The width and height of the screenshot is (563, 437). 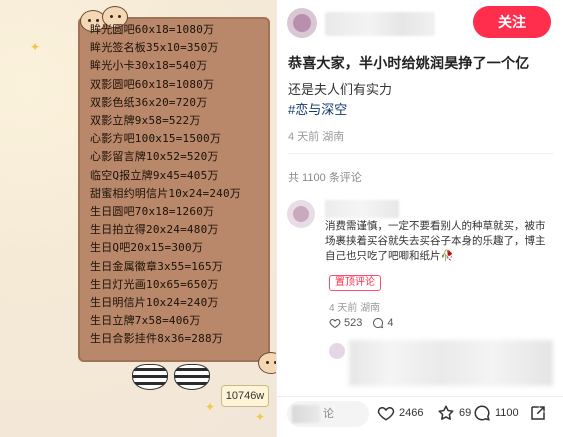 What do you see at coordinates (317, 108) in the screenshot?
I see `post-hashtag: #恋与深空` at bounding box center [317, 108].